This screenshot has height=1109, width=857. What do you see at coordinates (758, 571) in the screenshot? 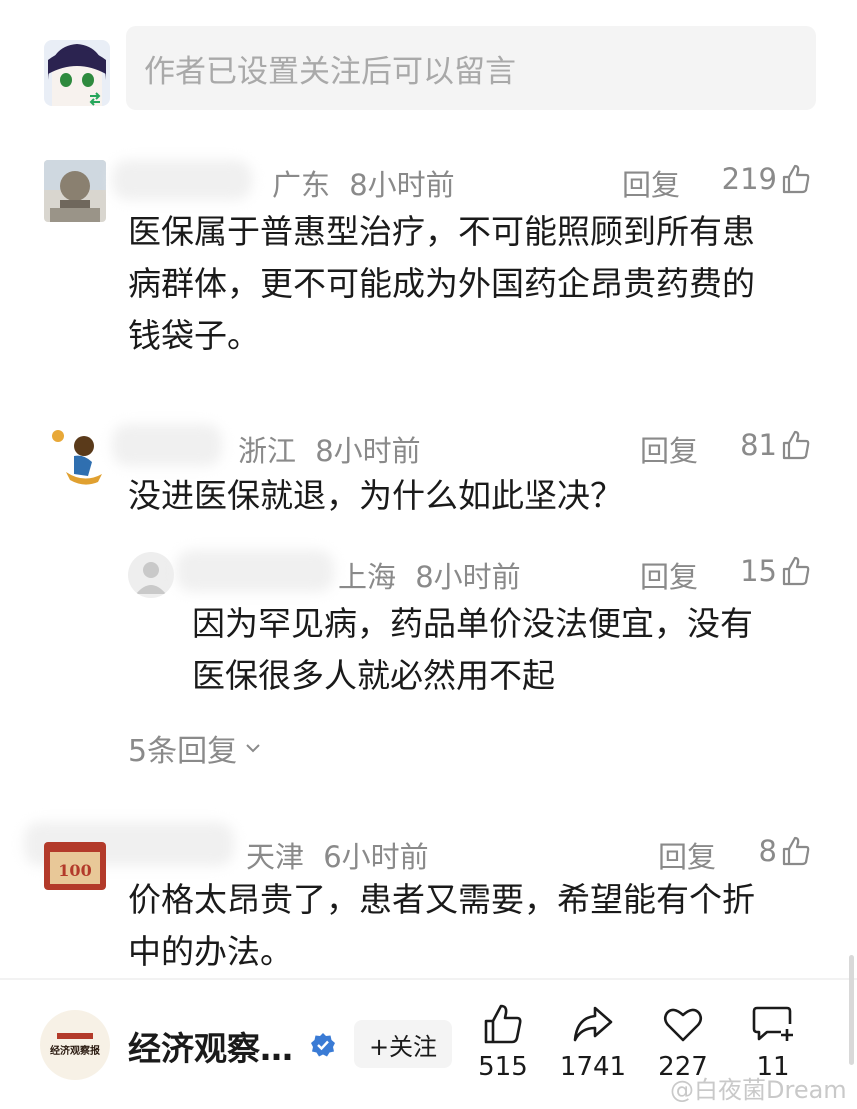
I see `like-count: 15` at bounding box center [758, 571].